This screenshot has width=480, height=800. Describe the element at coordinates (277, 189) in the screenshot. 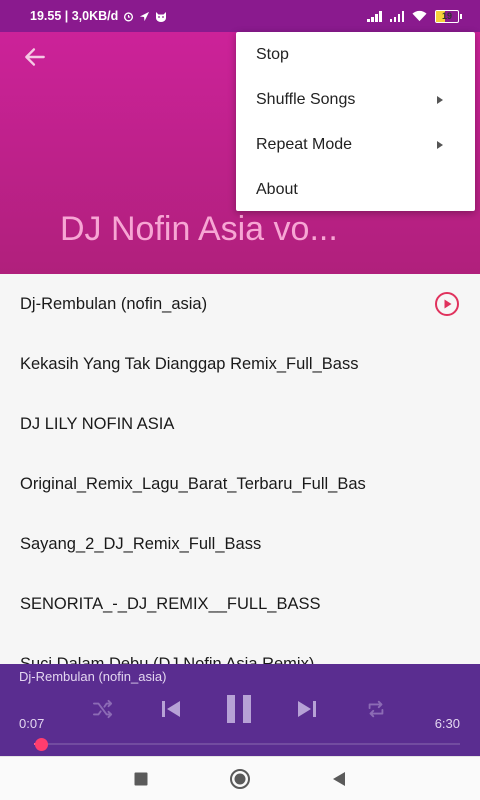

I see `menu-item-label: About` at that location.